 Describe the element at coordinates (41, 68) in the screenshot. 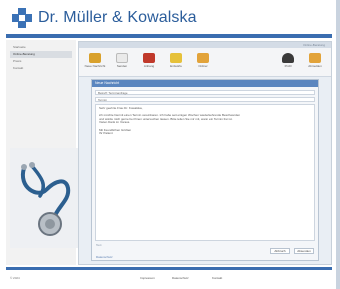

I see `sidebar-item-kontakt: Kontakt` at that location.